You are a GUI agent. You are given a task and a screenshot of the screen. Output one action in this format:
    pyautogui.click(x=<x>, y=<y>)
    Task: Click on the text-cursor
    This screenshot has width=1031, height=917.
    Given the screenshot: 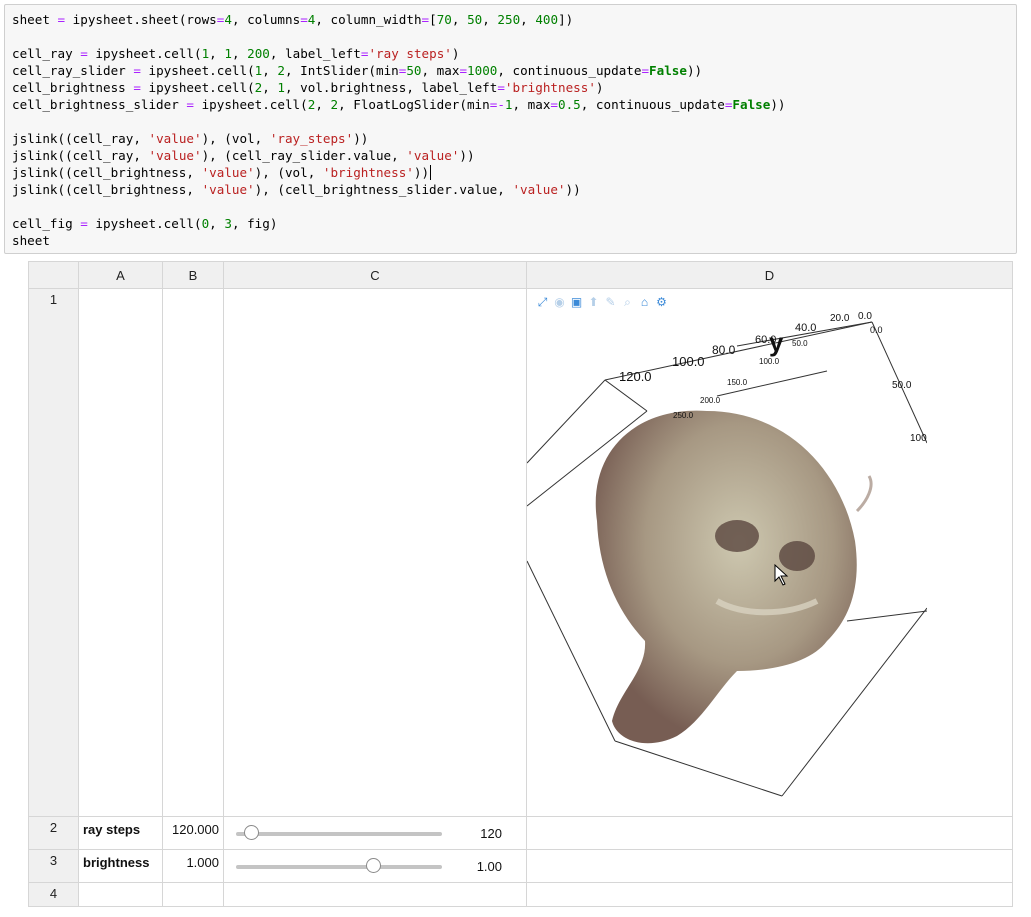 What is the action you would take?
    pyautogui.click(x=431, y=172)
    